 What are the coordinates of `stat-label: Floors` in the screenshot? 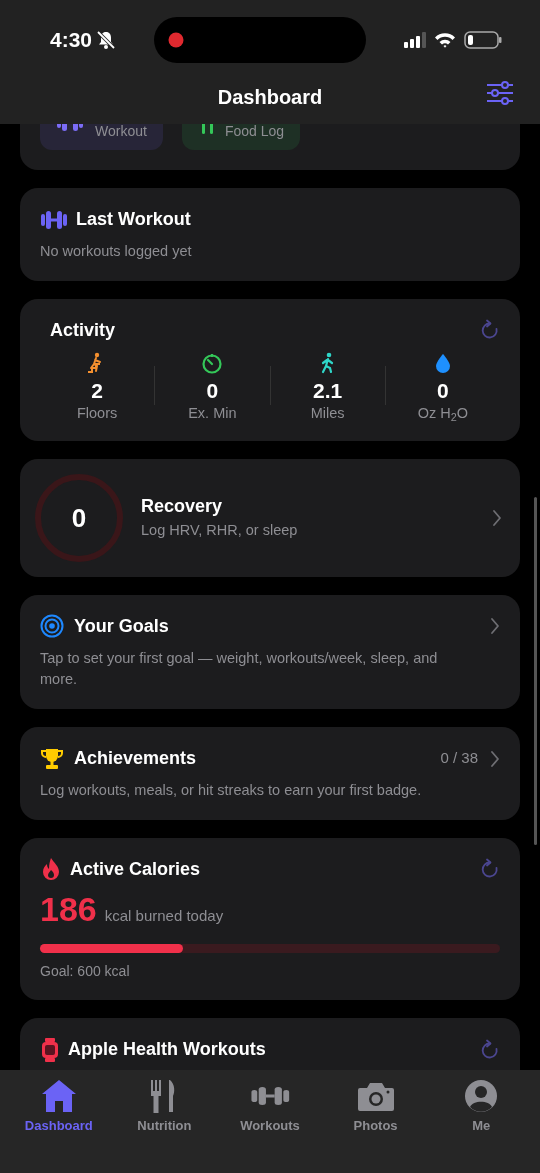 It's located at (97, 413).